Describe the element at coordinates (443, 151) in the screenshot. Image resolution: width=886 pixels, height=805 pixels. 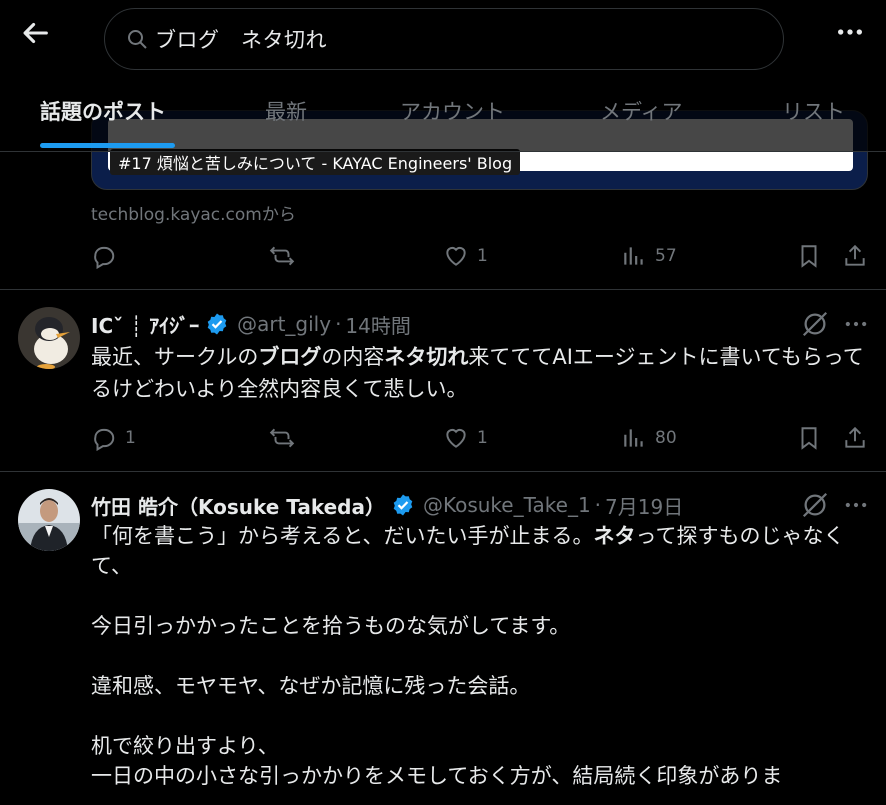
I see `header-divider` at that location.